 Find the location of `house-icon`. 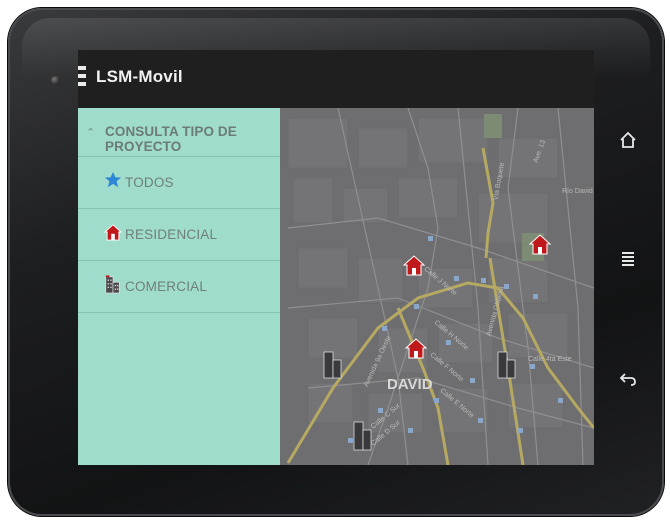

house-icon is located at coordinates (113, 232).